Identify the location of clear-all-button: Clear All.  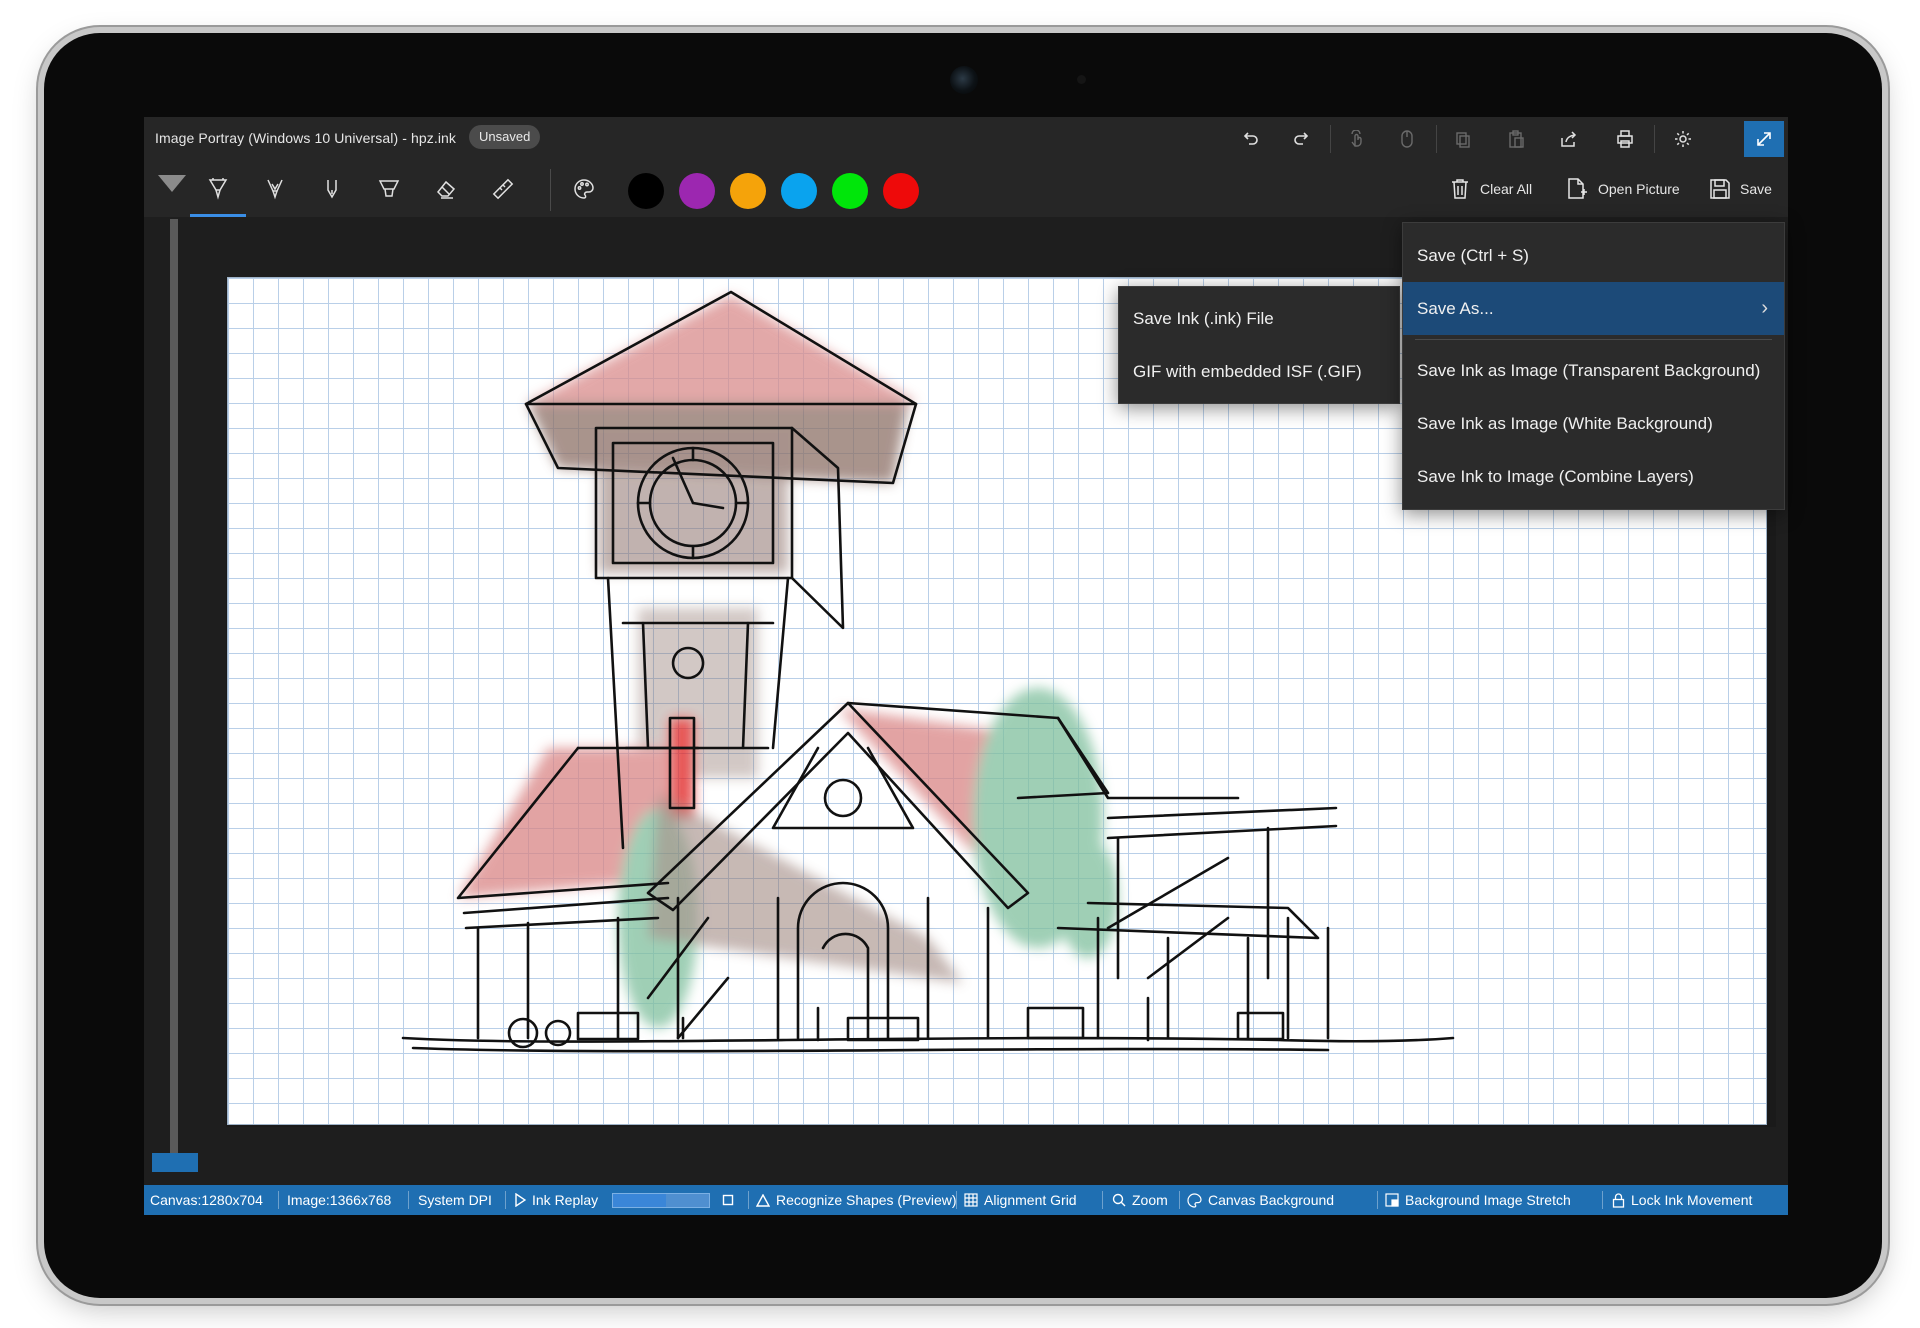
(1491, 189).